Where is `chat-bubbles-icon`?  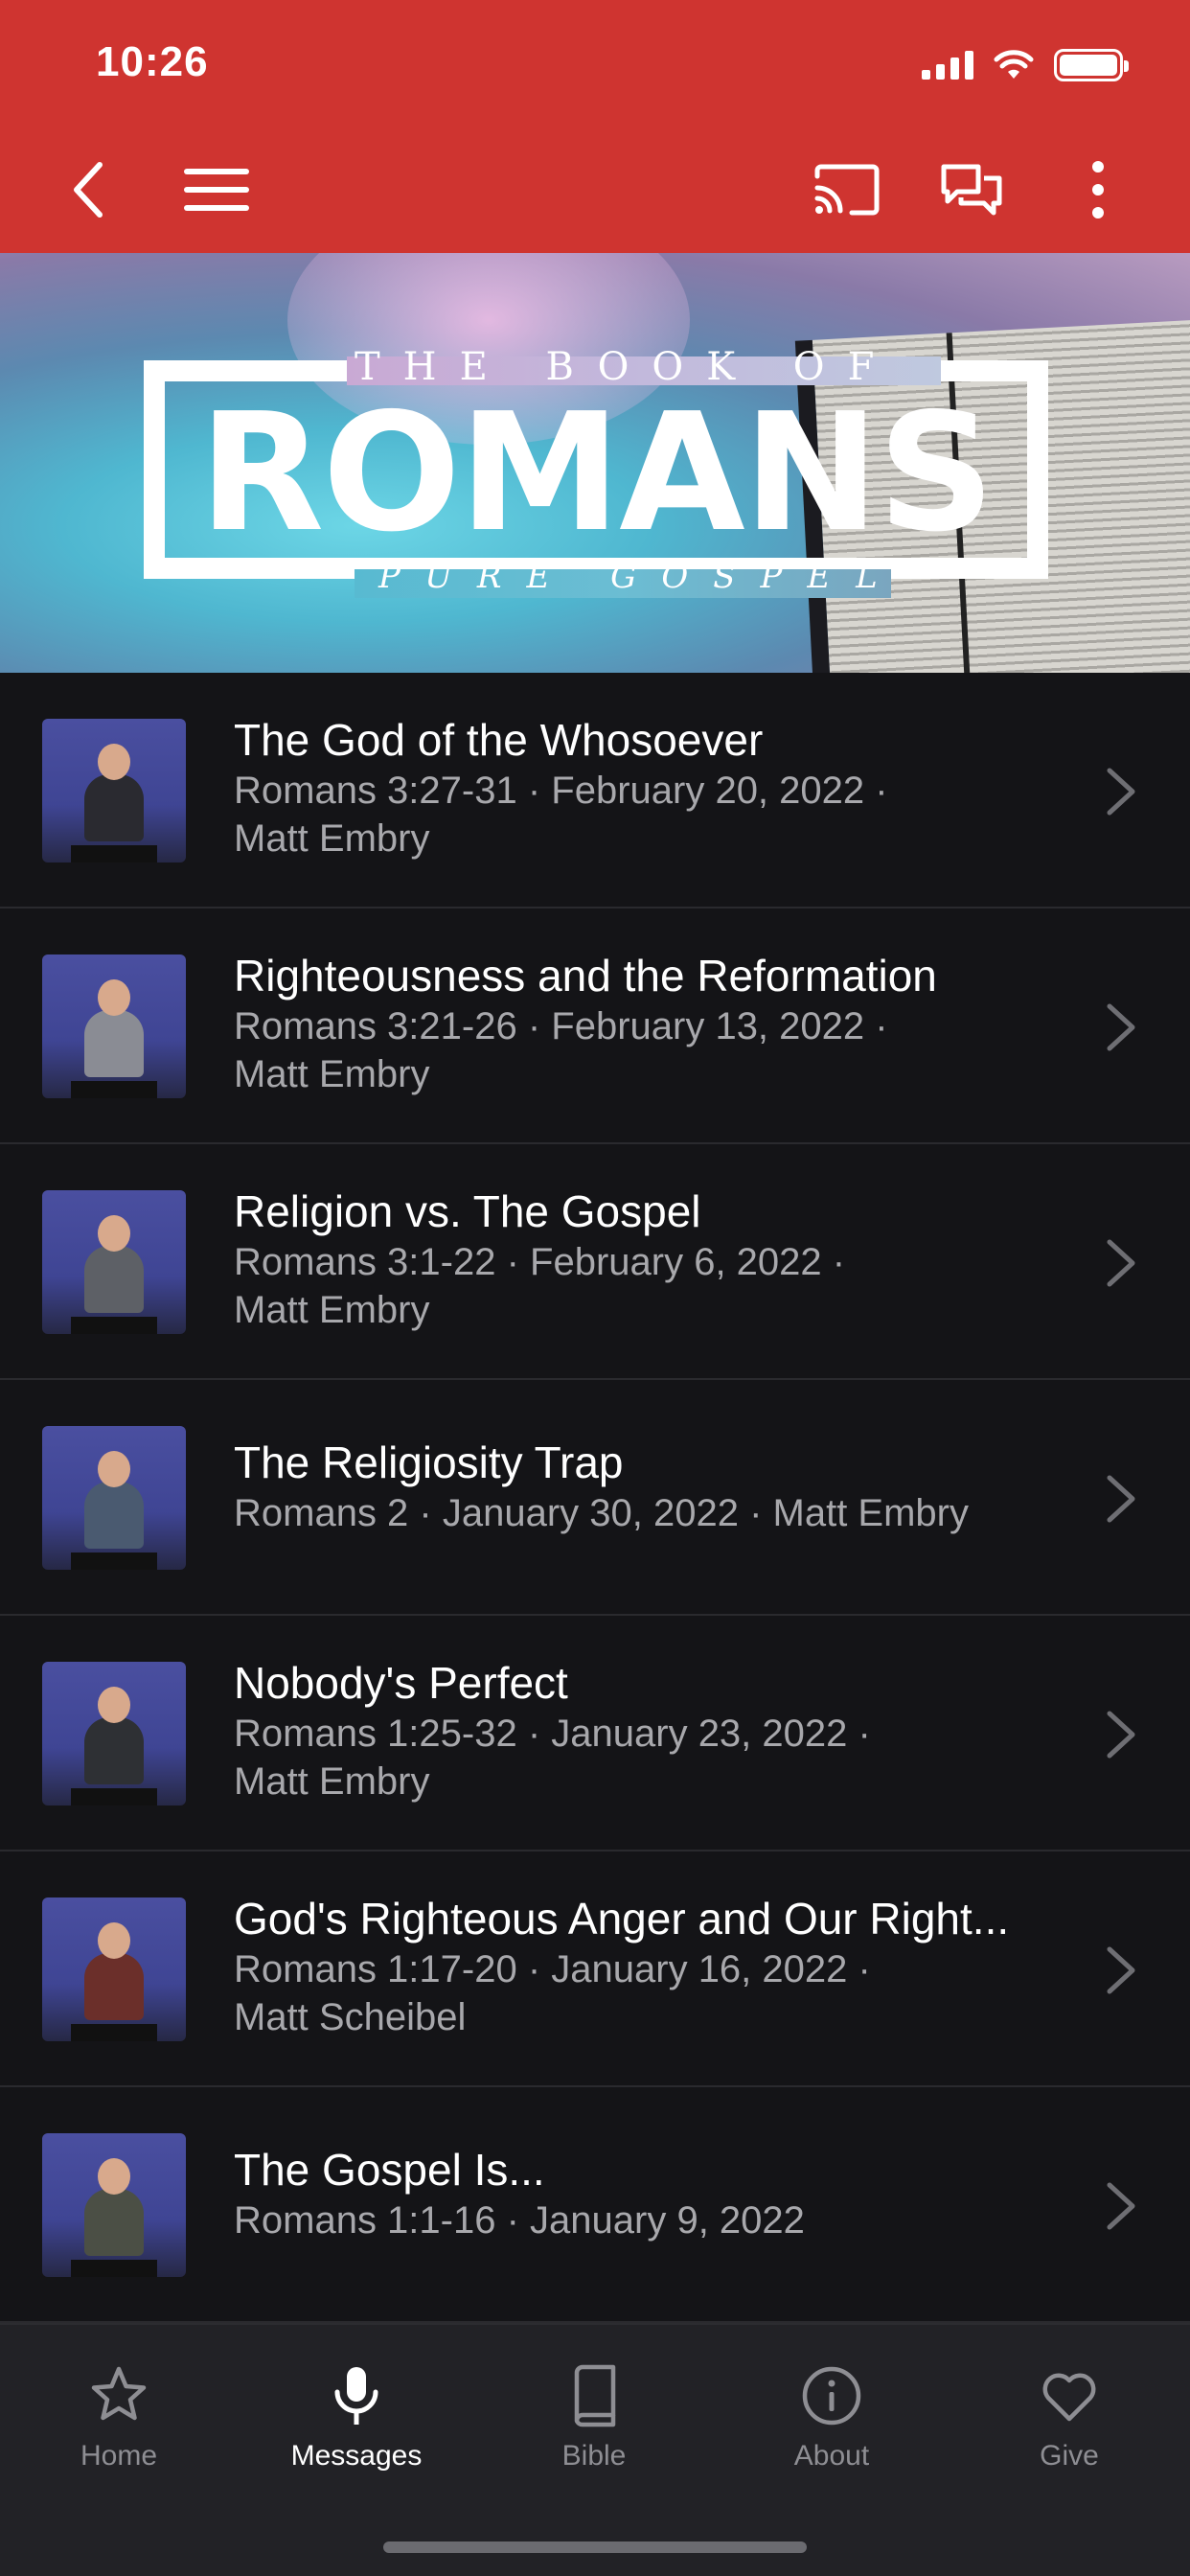
chat-bubbles-icon is located at coordinates (972, 190).